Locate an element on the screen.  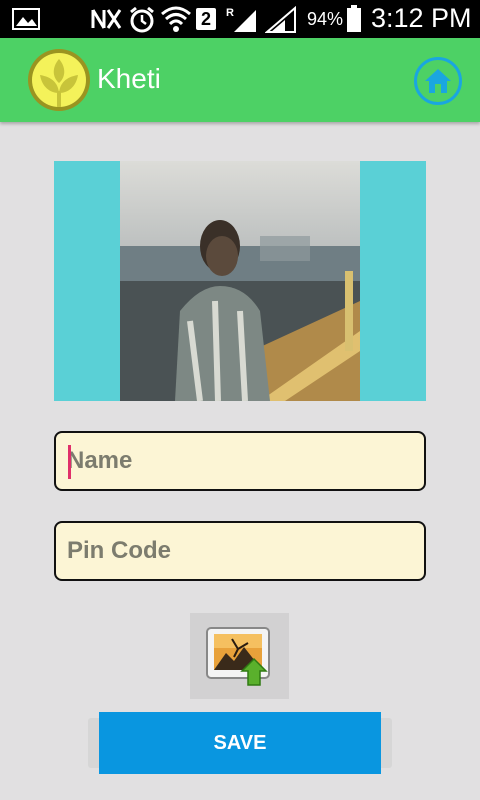
upload-photo-button is located at coordinates (239, 656).